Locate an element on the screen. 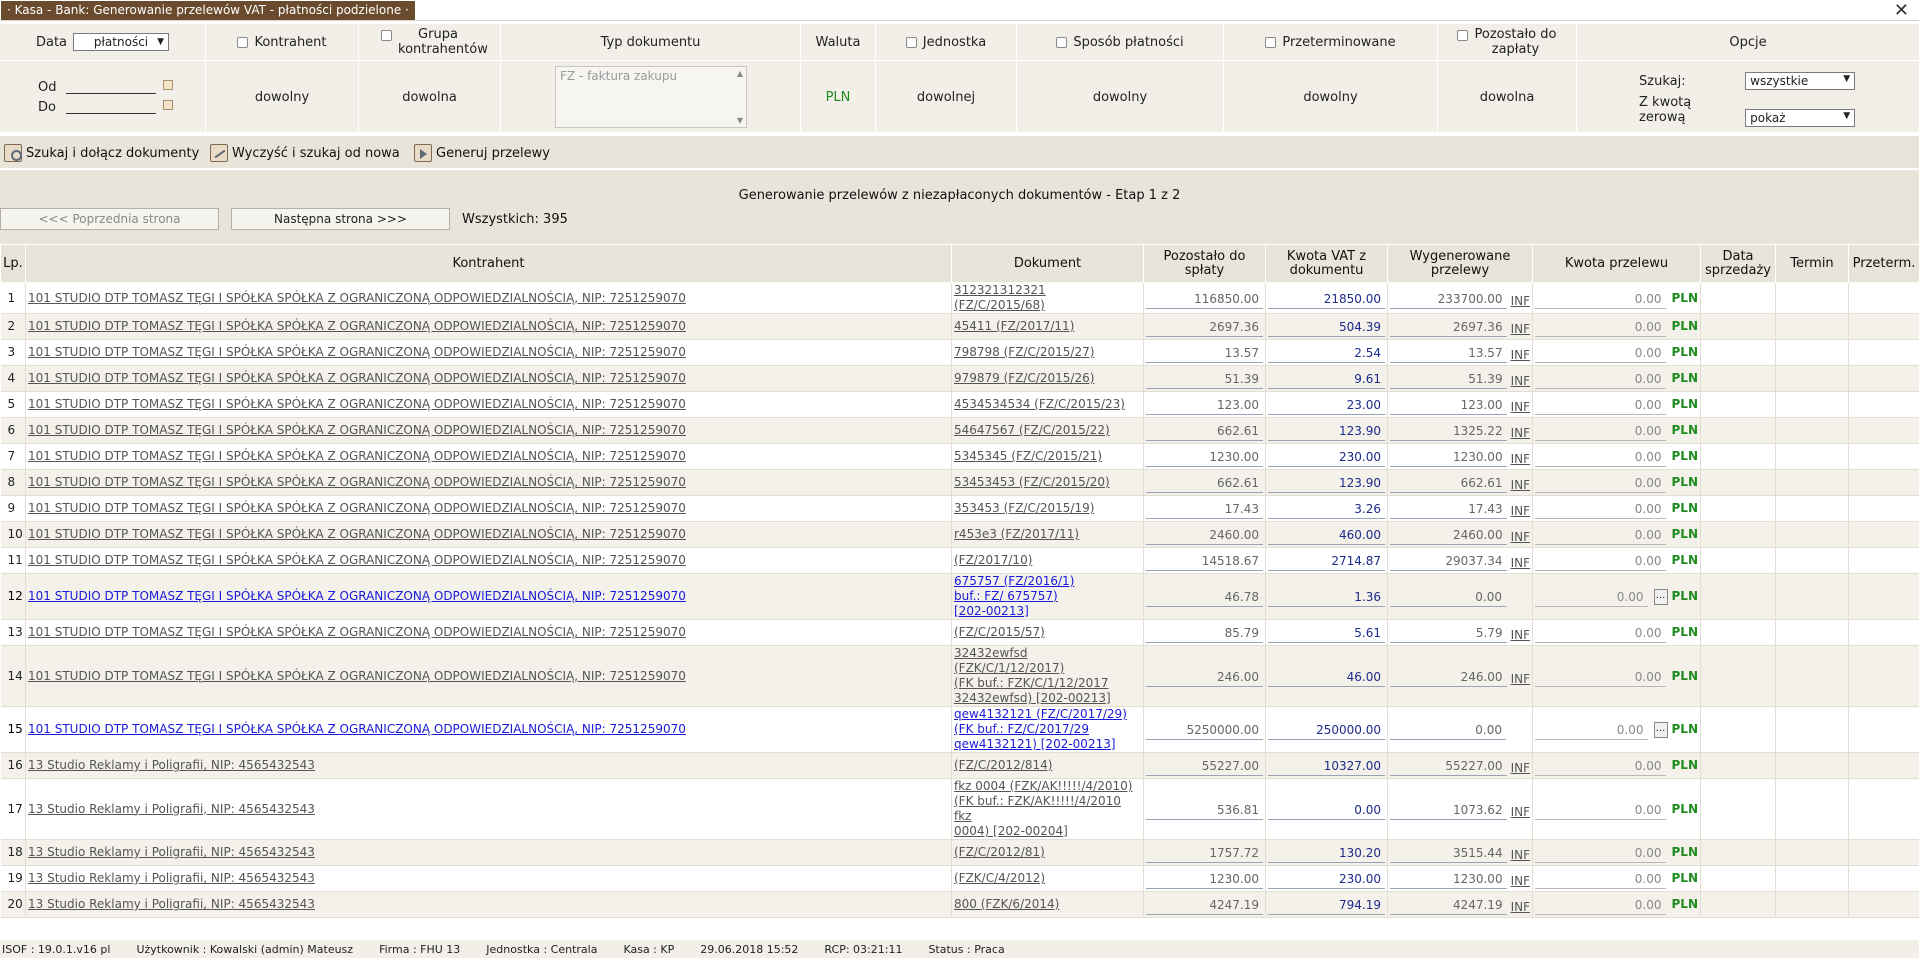  zerowa-select: pokaż ▼ is located at coordinates (1800, 117).